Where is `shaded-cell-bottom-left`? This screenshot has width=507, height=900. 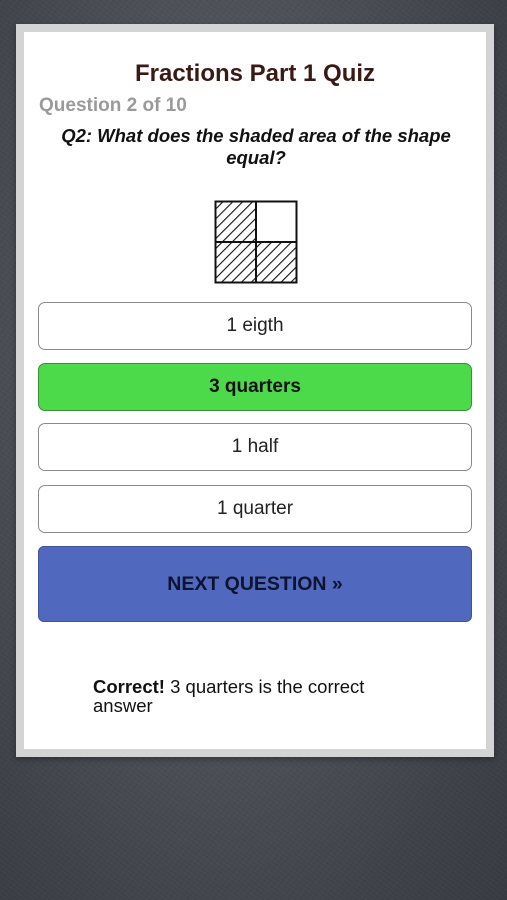 shaded-cell-bottom-left is located at coordinates (235, 262).